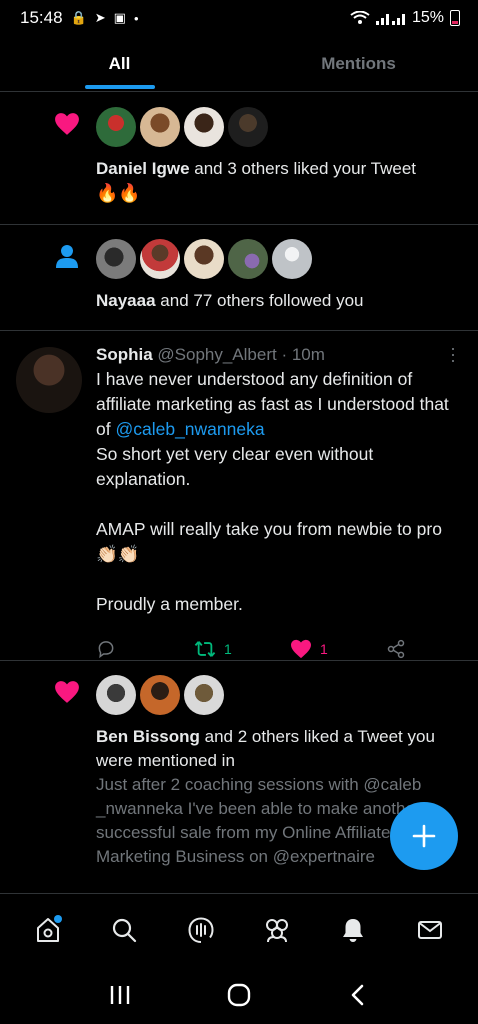  I want to click on reply-button, so click(145, 649).